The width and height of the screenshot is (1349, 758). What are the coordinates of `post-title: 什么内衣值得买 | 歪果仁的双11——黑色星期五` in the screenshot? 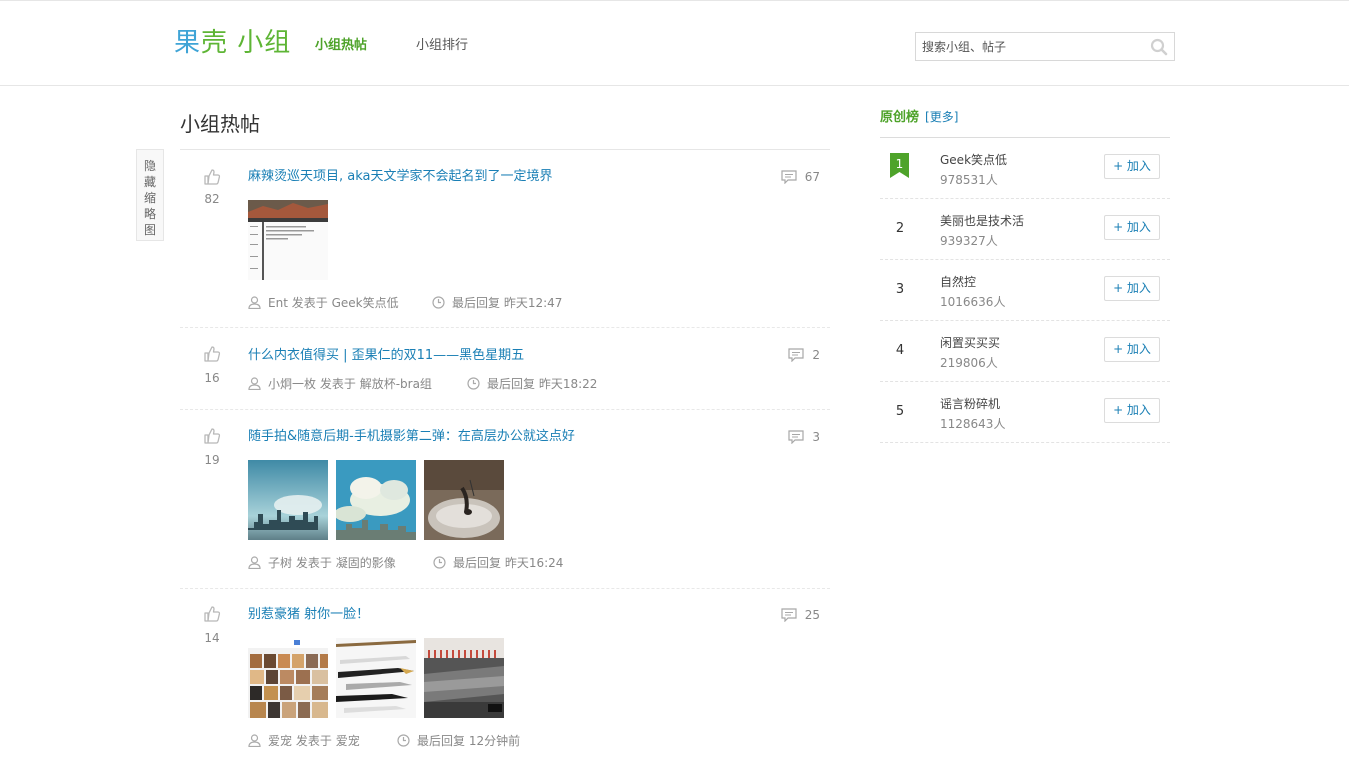 It's located at (386, 356).